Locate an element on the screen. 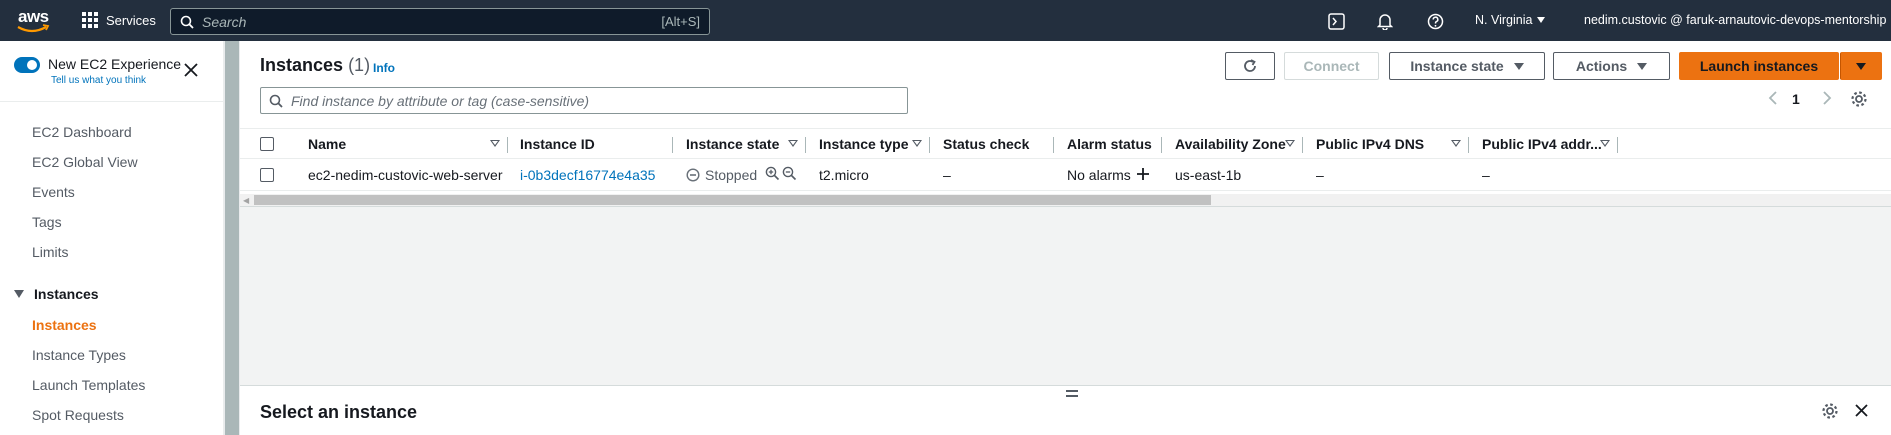 This screenshot has width=1891, height=435. details-panel: Select an instance is located at coordinates (1065, 410).